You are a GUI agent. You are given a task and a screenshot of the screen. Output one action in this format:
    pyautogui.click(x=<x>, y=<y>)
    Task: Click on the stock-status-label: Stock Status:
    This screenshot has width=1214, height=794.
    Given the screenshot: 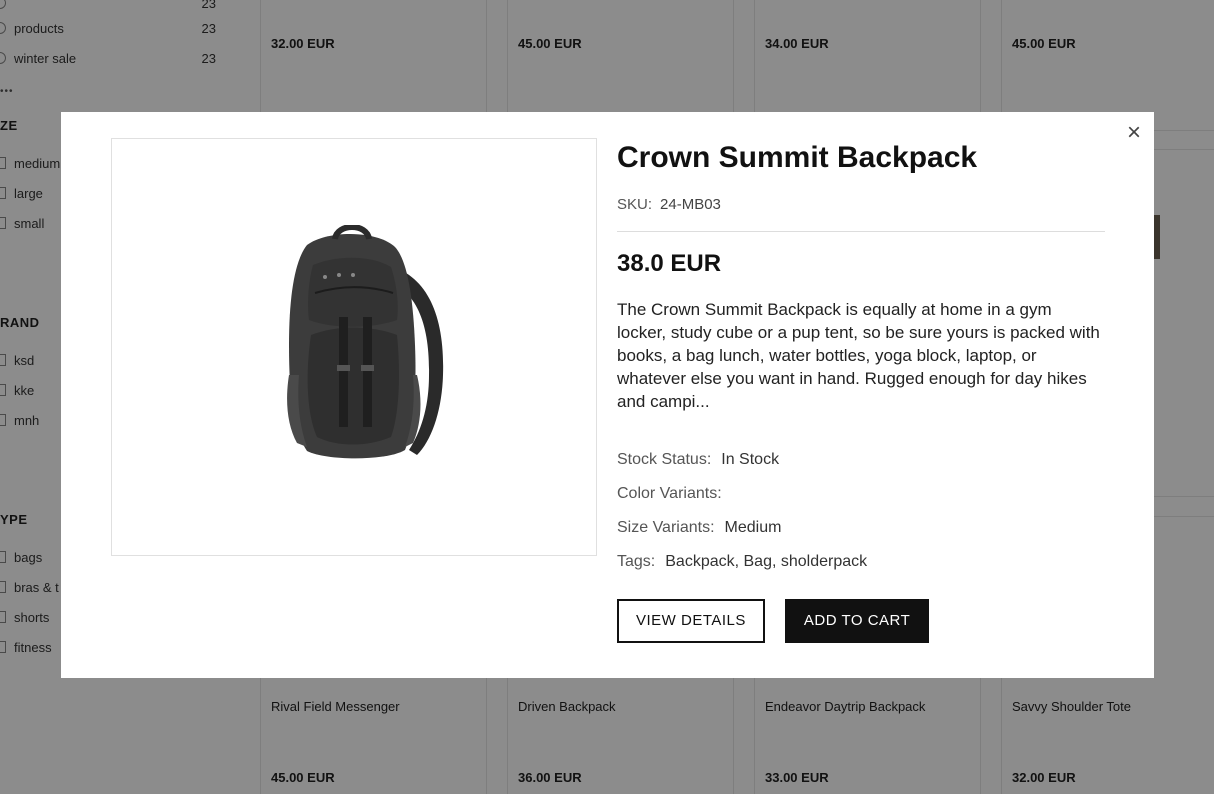 What is the action you would take?
    pyautogui.click(x=664, y=459)
    